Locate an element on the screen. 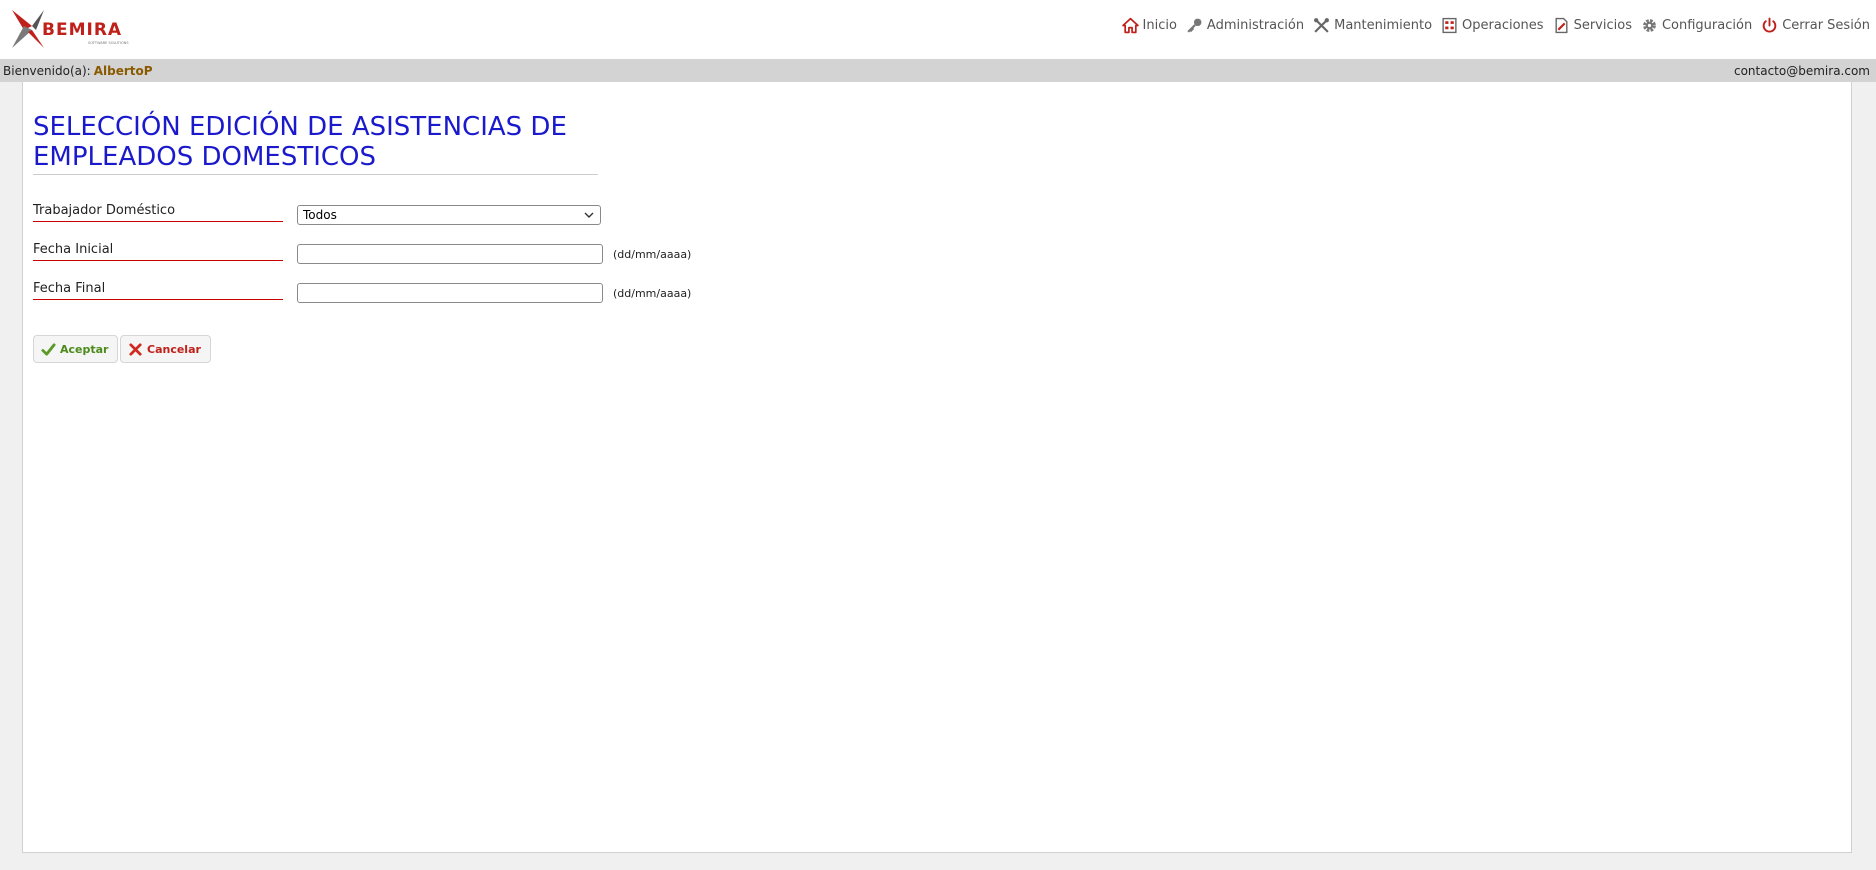 Image resolution: width=1876 pixels, height=870 pixels. nav-administracion: Administración is located at coordinates (1245, 25).